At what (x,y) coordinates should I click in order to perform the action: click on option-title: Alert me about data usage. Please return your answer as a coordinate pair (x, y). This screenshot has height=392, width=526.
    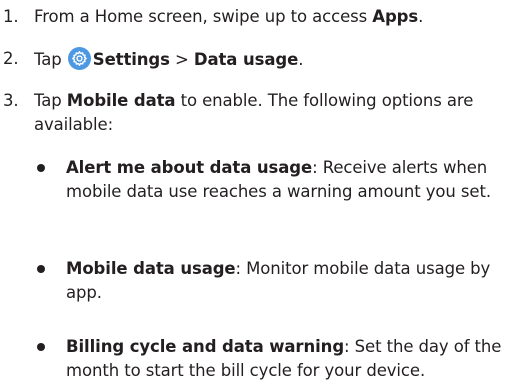
    Looking at the image, I should click on (189, 167).